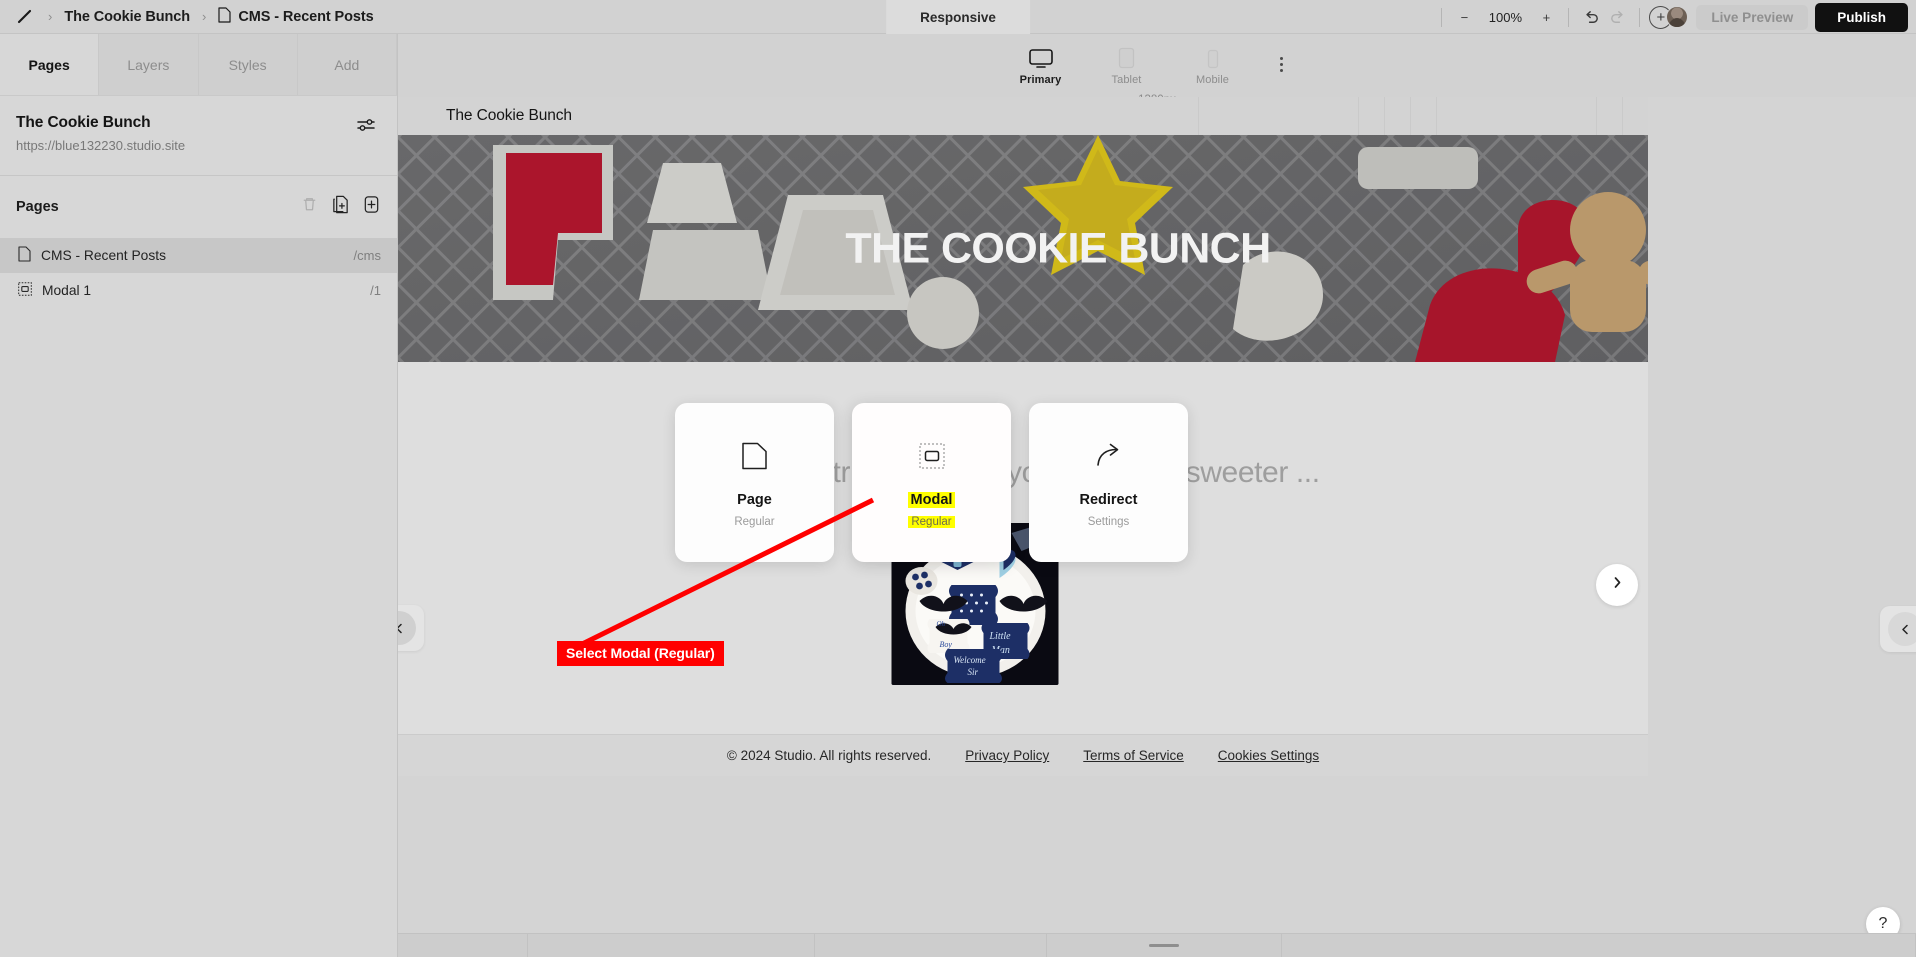 This screenshot has width=1916, height=957. I want to click on chevron-right-icon, so click(1617, 585).